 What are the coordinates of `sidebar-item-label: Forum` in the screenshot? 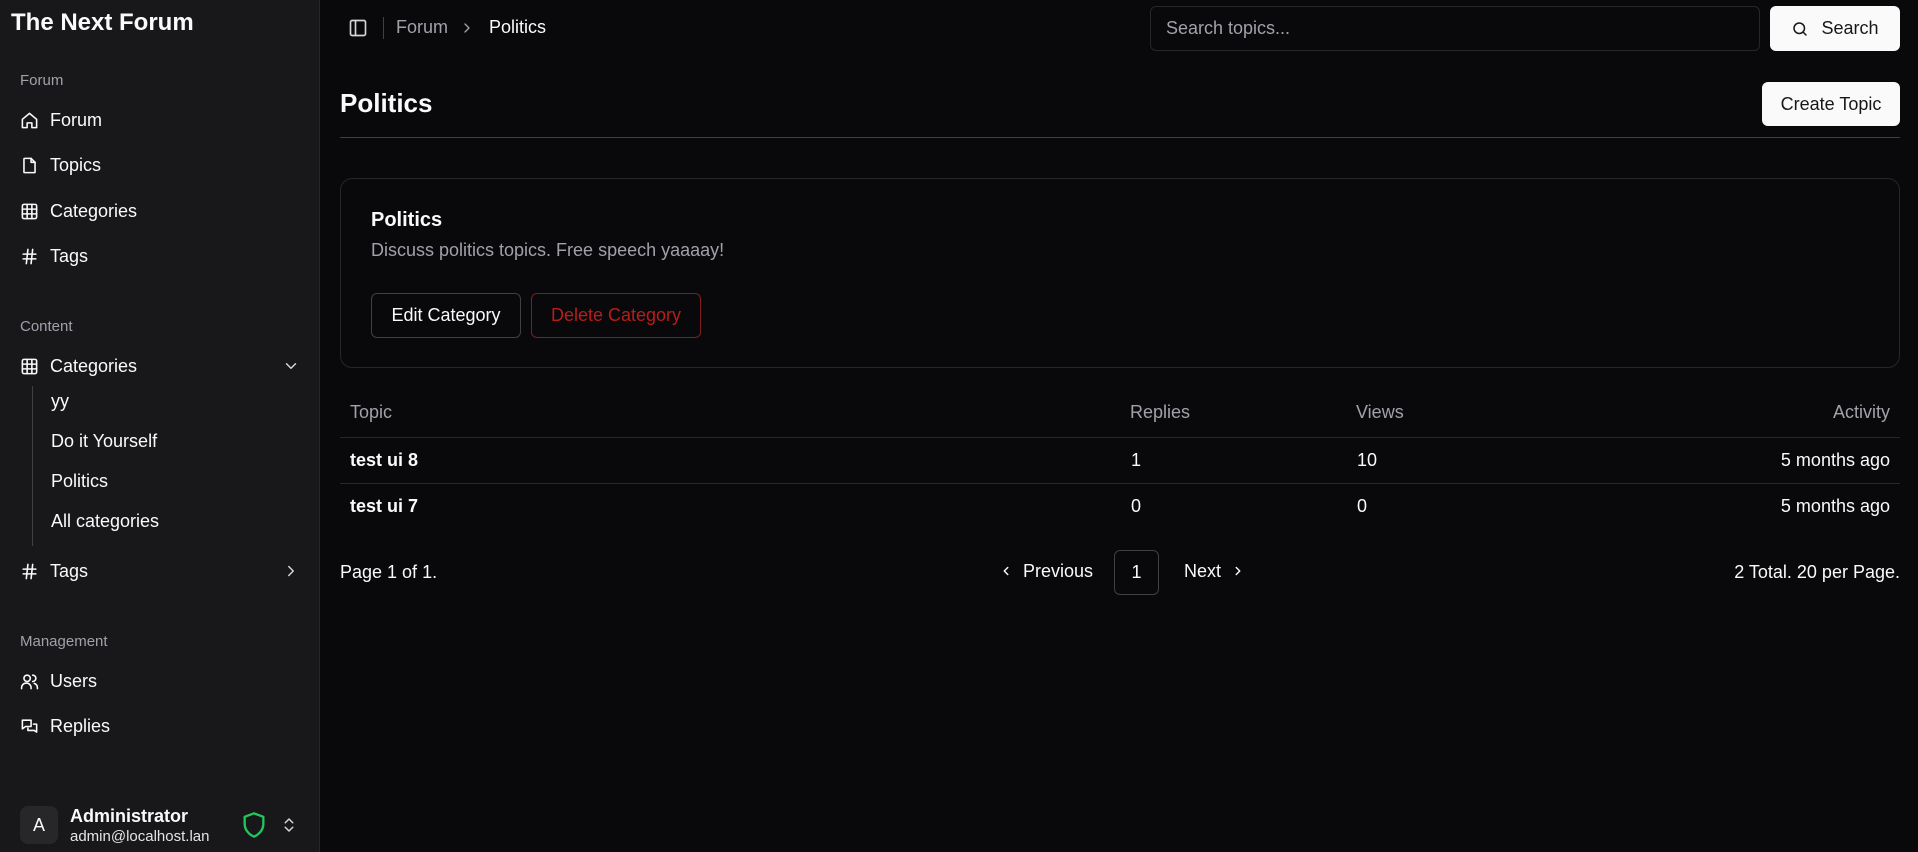 It's located at (76, 119).